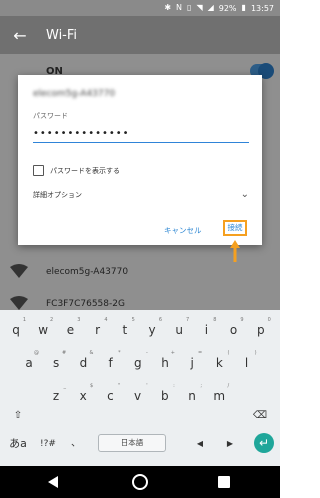 Image resolution: width=320 pixels, height=498 pixels. What do you see at coordinates (183, 230) in the screenshot?
I see `cancel-button: キャンセル` at bounding box center [183, 230].